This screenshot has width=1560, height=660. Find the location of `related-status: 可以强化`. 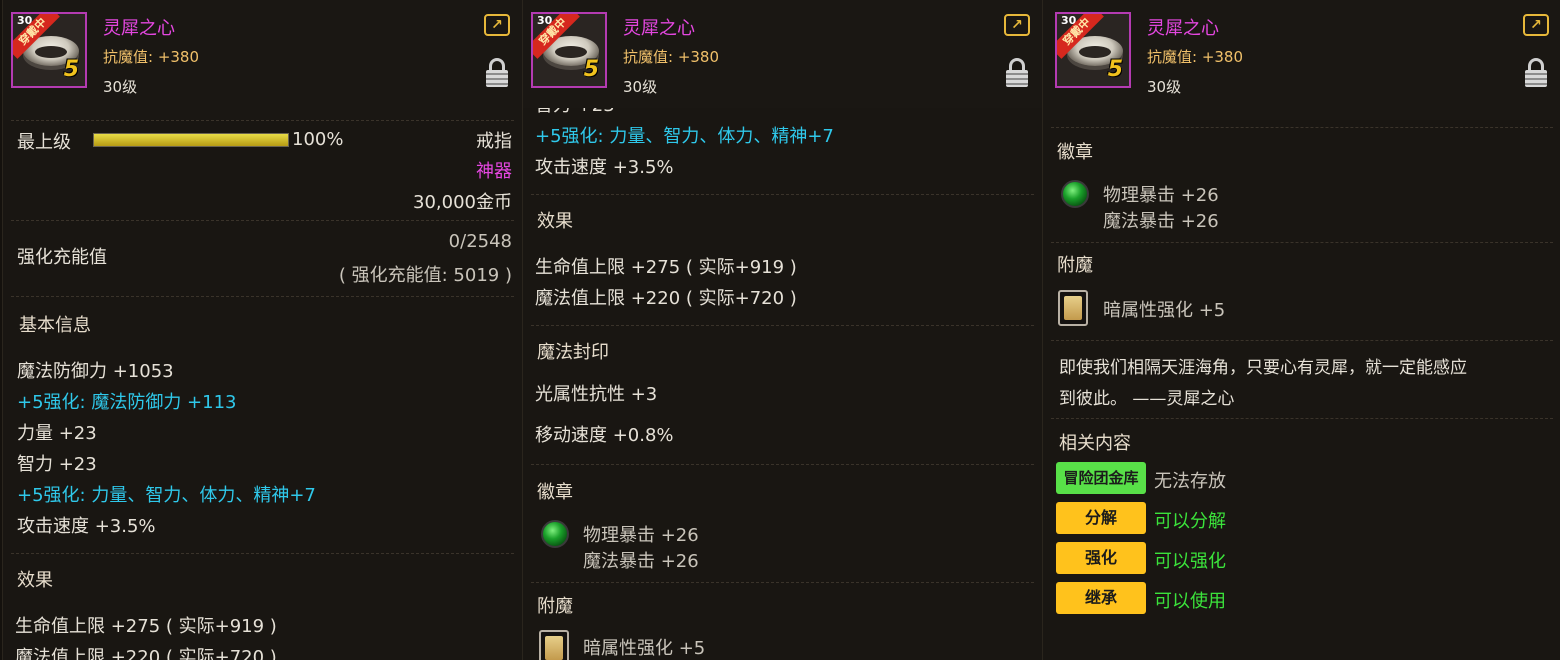

related-status: 可以强化 is located at coordinates (1190, 561).